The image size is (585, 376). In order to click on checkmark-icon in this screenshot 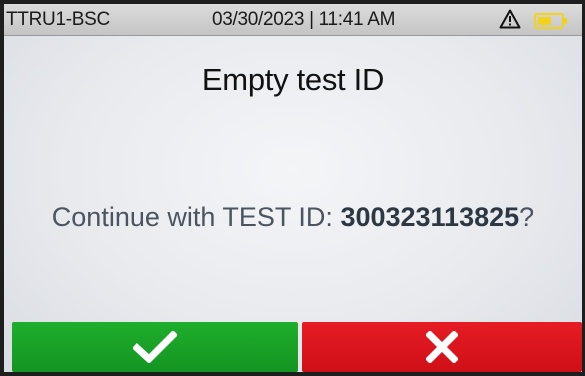, I will do `click(155, 347)`.